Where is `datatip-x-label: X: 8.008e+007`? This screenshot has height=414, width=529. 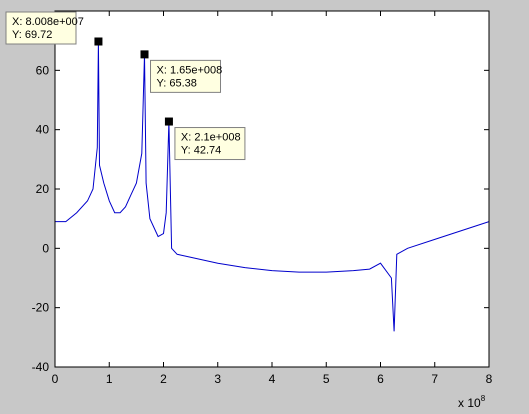
datatip-x-label: X: 8.008e+007 is located at coordinates (48, 22).